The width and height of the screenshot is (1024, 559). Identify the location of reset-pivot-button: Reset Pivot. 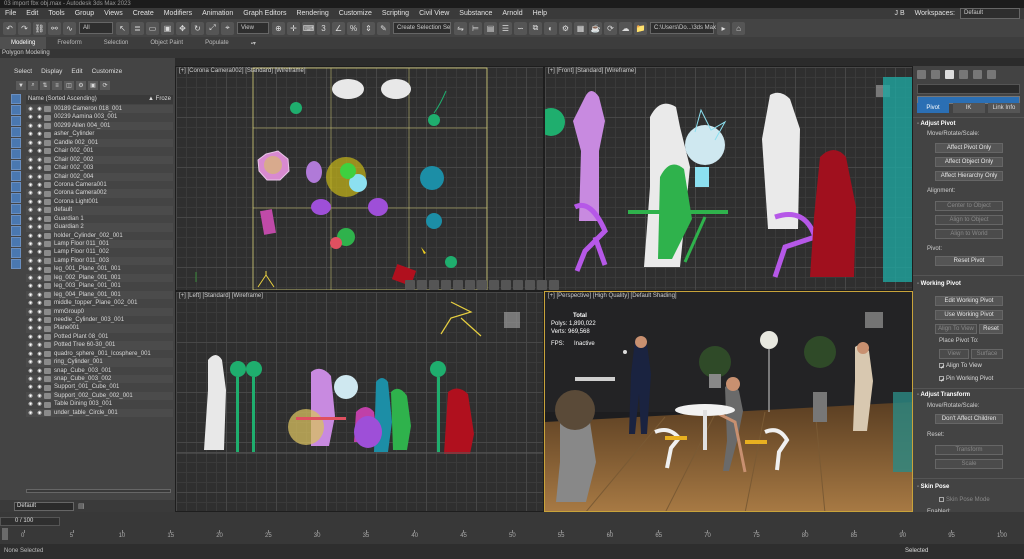
(969, 261).